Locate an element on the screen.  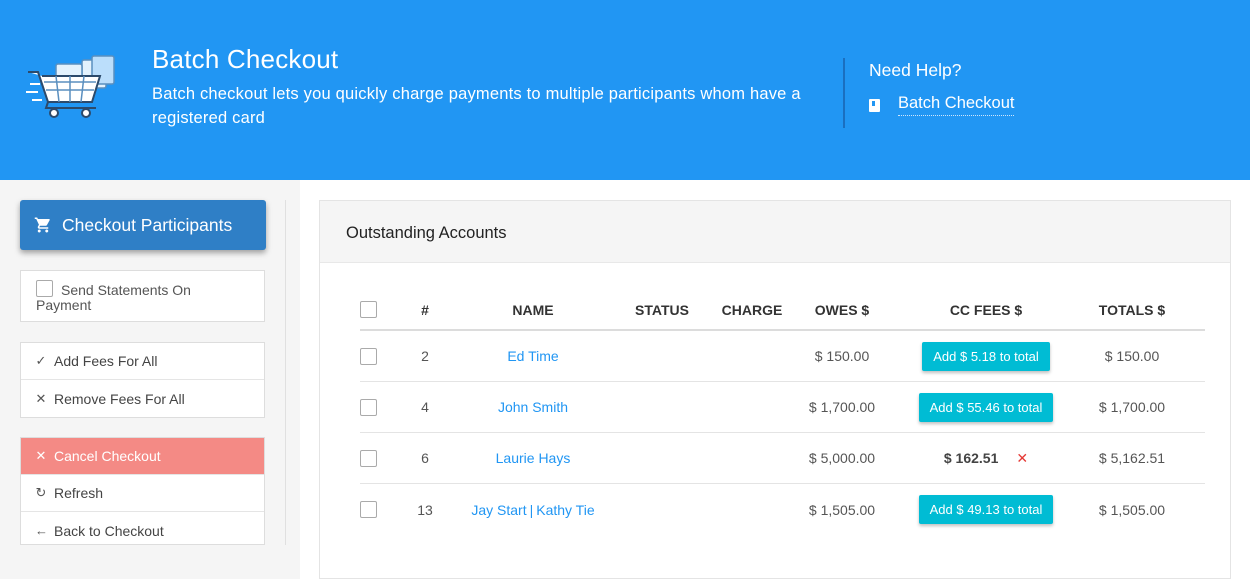
shopping-cart-documents-icon is located at coordinates (70, 86).